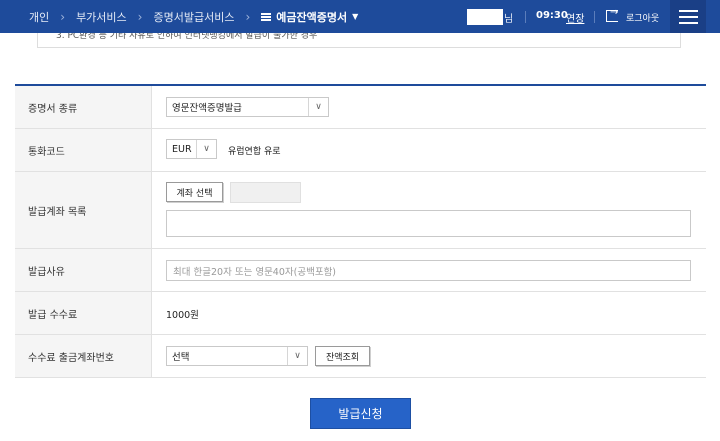 The image size is (720, 441). Describe the element at coordinates (342, 356) in the screenshot. I see `balance-check-button: 잔액조회` at that location.